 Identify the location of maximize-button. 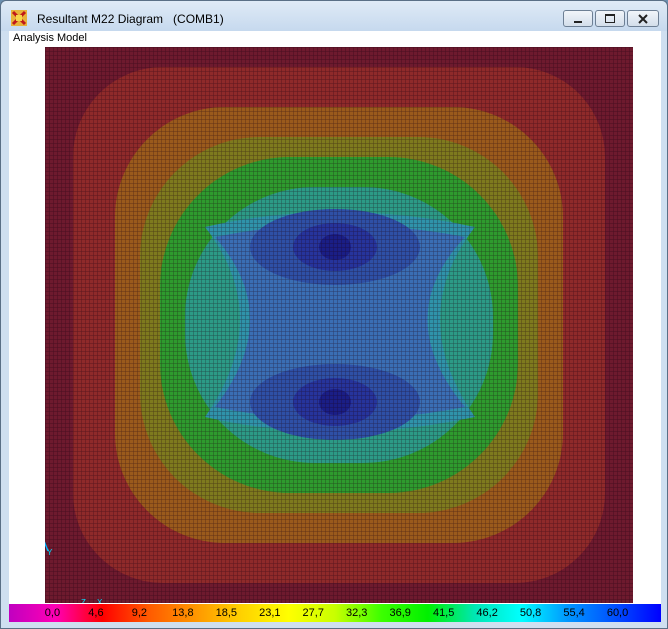
(610, 18).